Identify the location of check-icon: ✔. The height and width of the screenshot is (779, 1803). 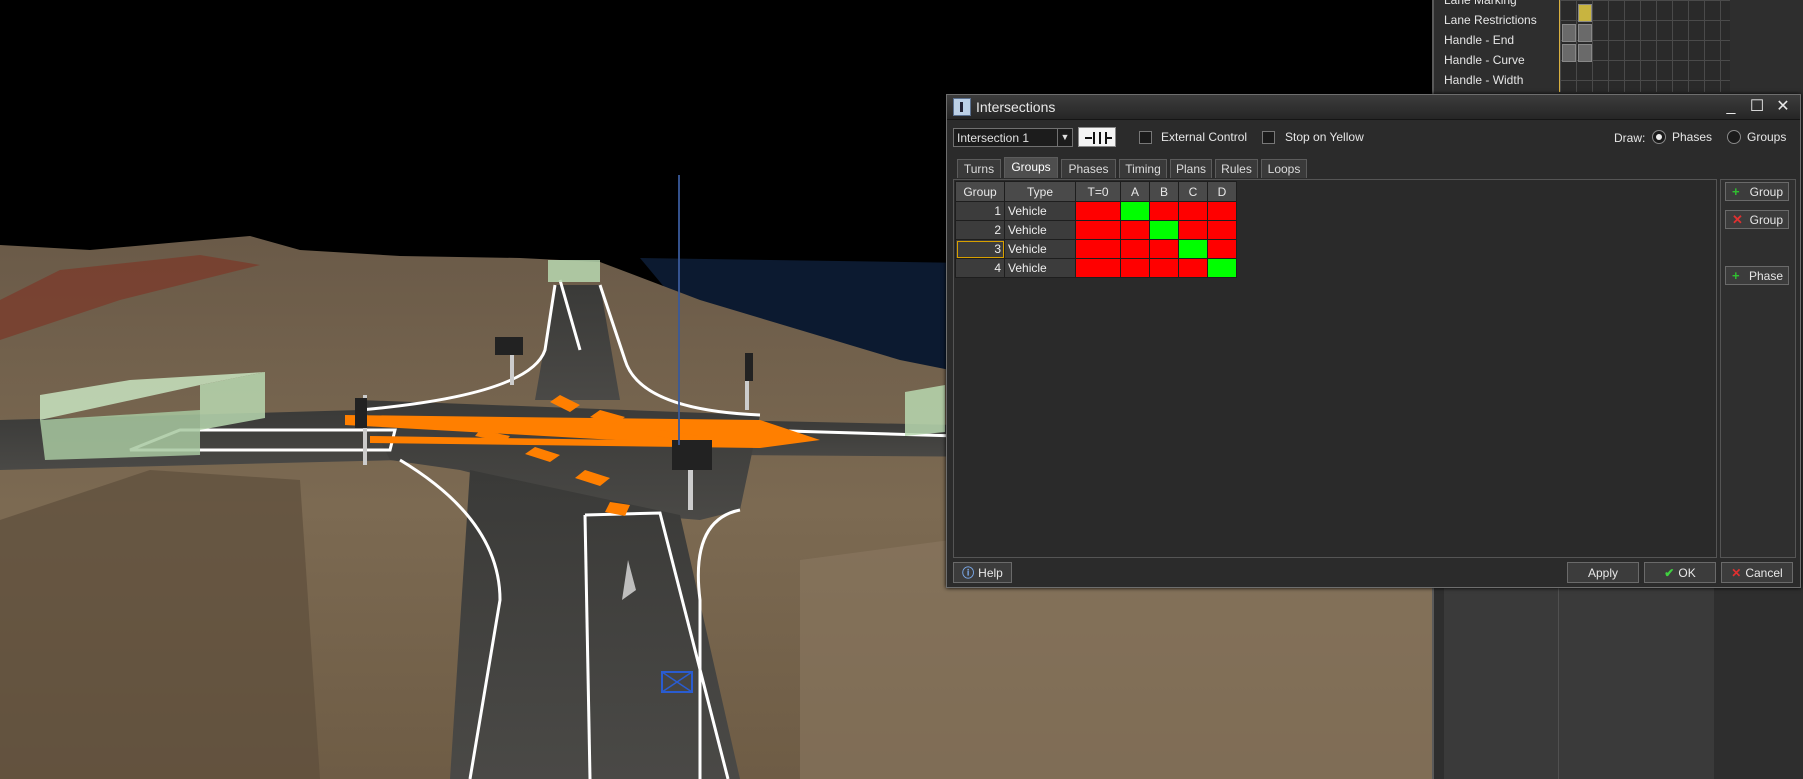
(1669, 573).